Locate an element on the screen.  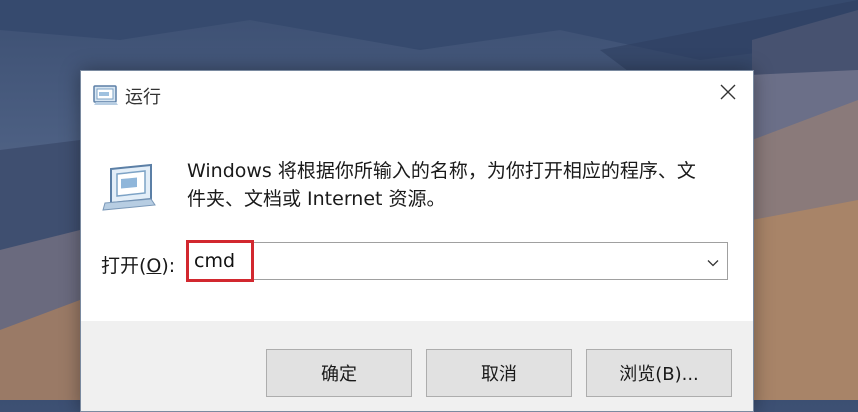
title-bar: 运行 is located at coordinates (417, 96).